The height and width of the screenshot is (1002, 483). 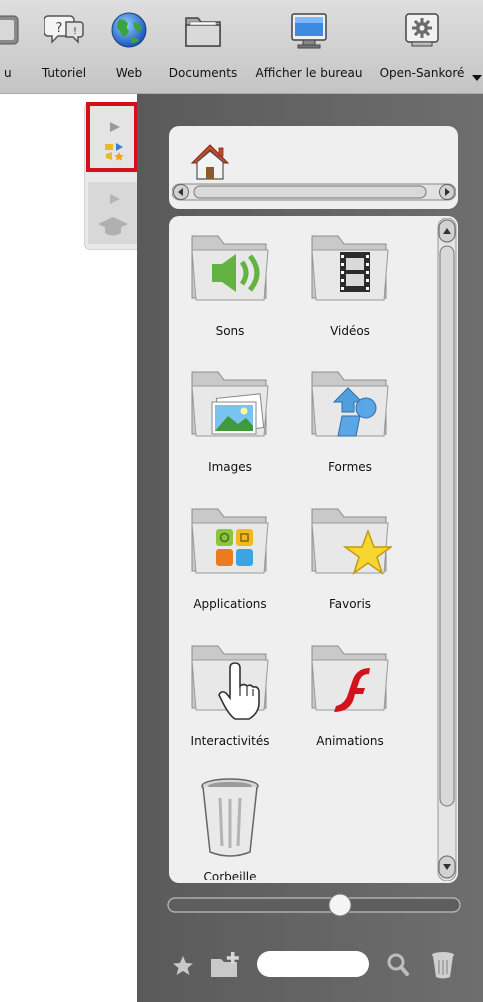 I want to click on trash-bin-icon, so click(x=230, y=817).